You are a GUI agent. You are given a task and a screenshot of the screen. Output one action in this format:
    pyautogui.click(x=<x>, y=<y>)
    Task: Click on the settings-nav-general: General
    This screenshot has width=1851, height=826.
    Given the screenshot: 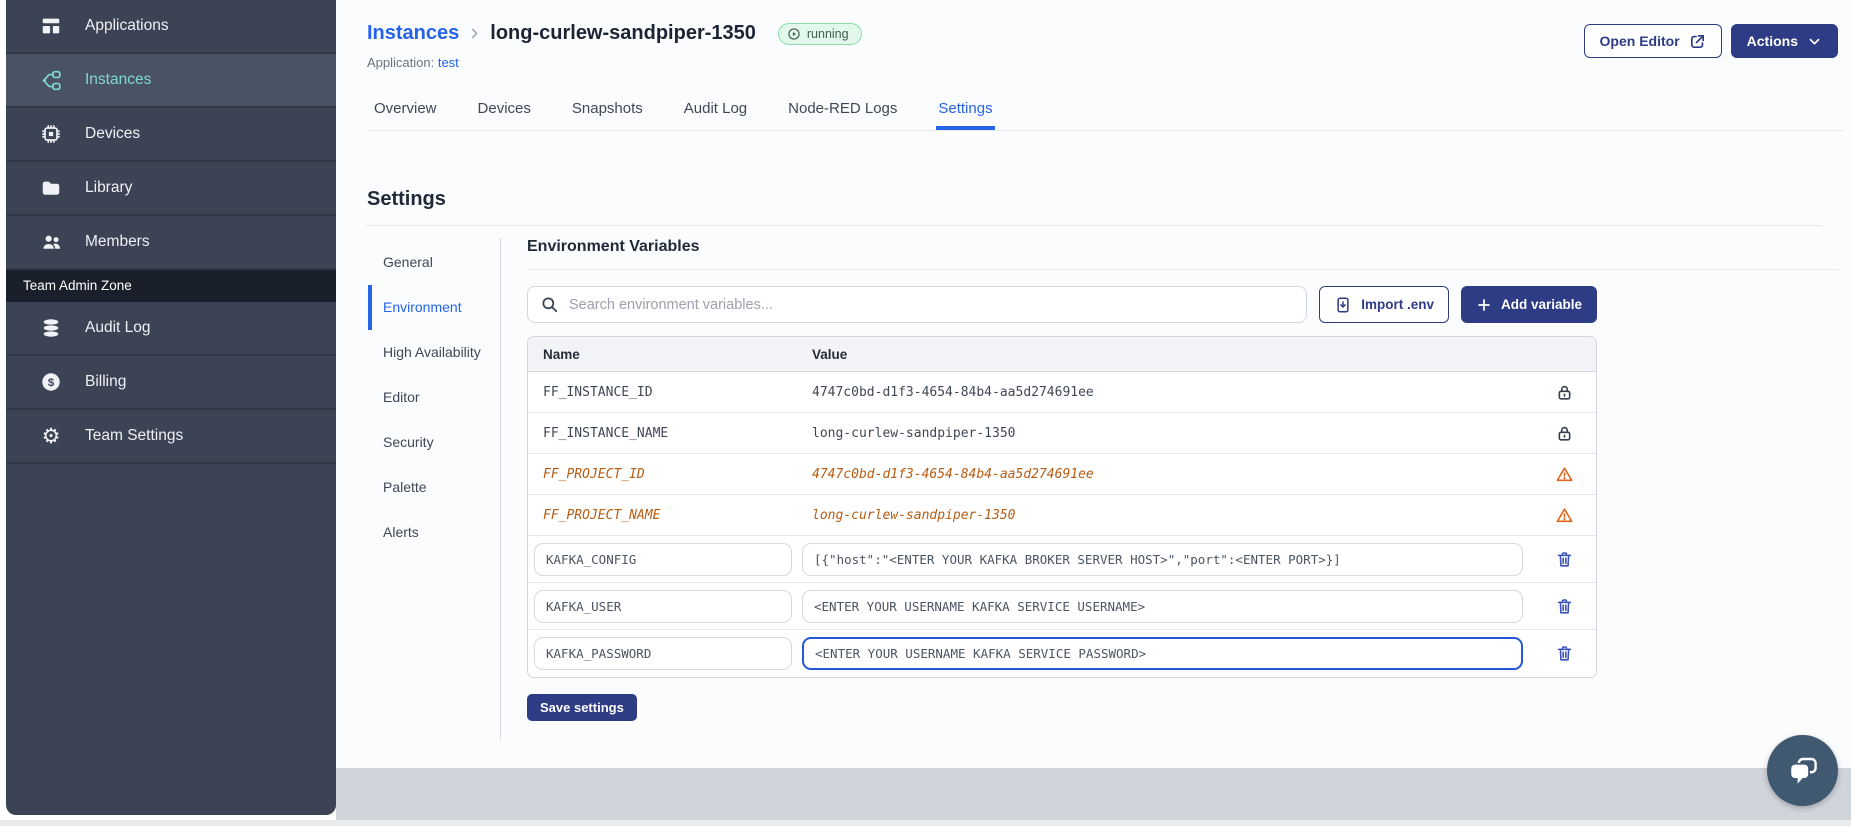 What is the action you would take?
    pyautogui.click(x=429, y=262)
    